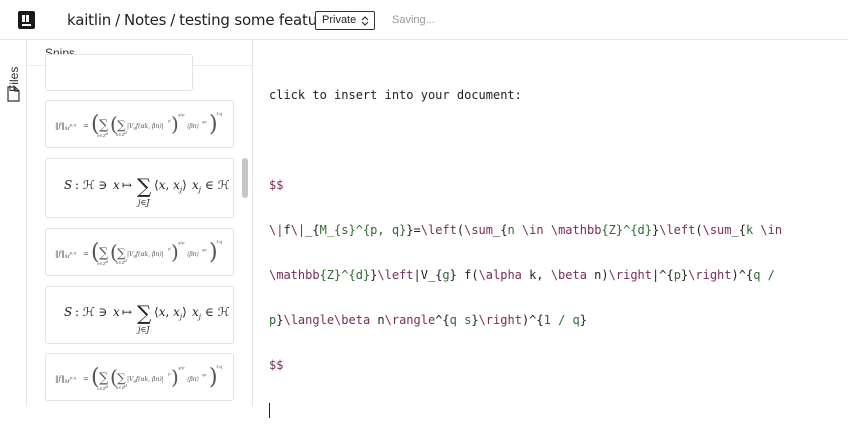 The image size is (848, 448). Describe the element at coordinates (525, 410) in the screenshot. I see `cursor-line` at that location.